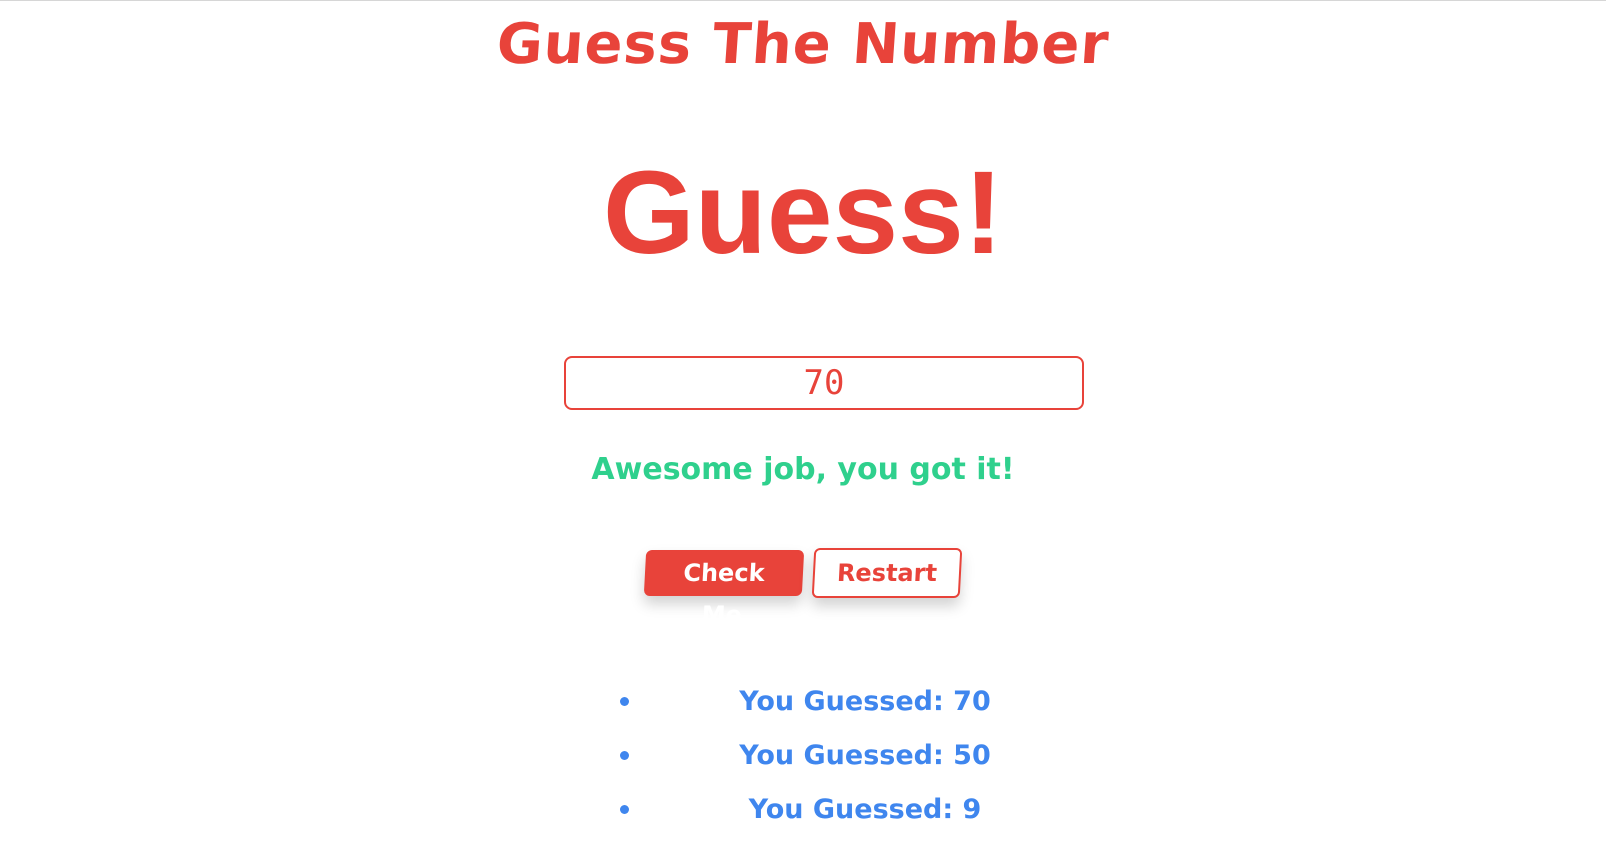 The height and width of the screenshot is (842, 1606). I want to click on list-item: You Guessed: 9, so click(850, 815).